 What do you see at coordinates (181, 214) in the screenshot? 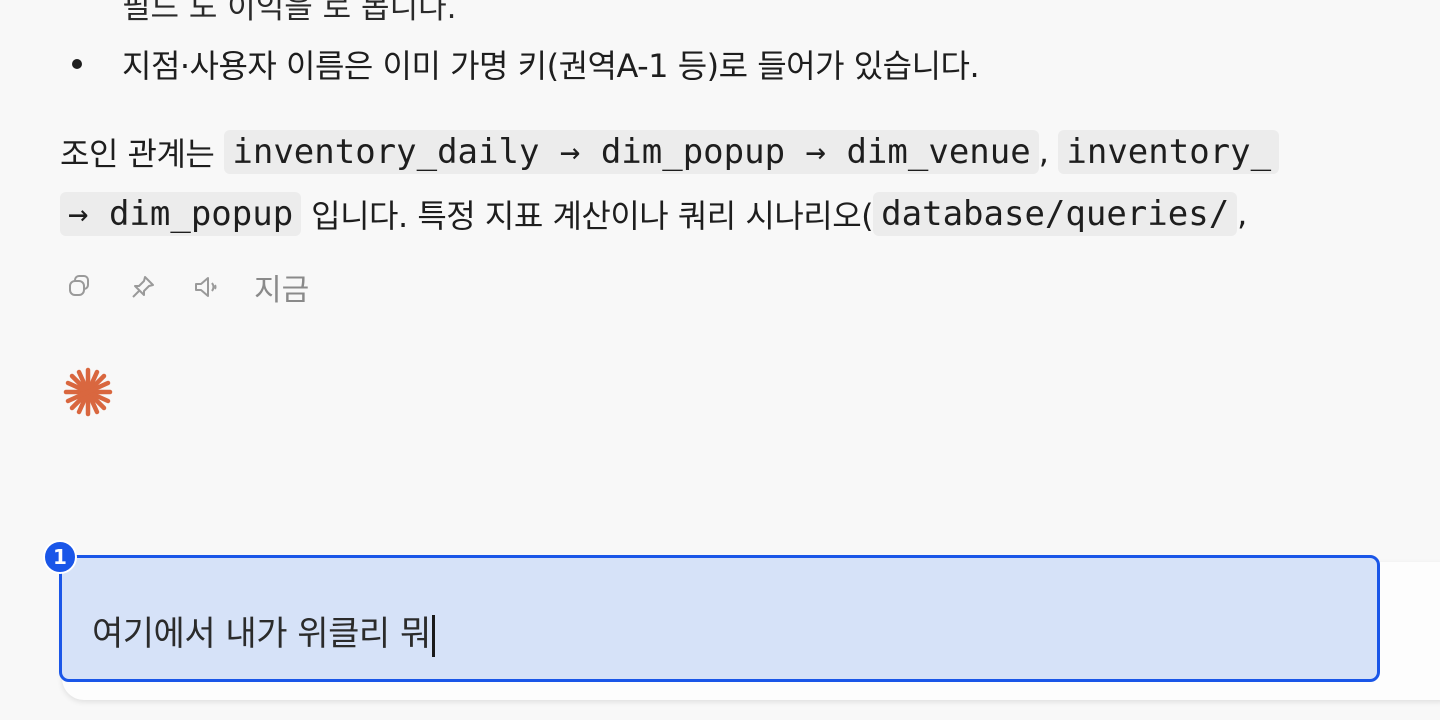
I see `code-dim-popup: → dim_popup` at bounding box center [181, 214].